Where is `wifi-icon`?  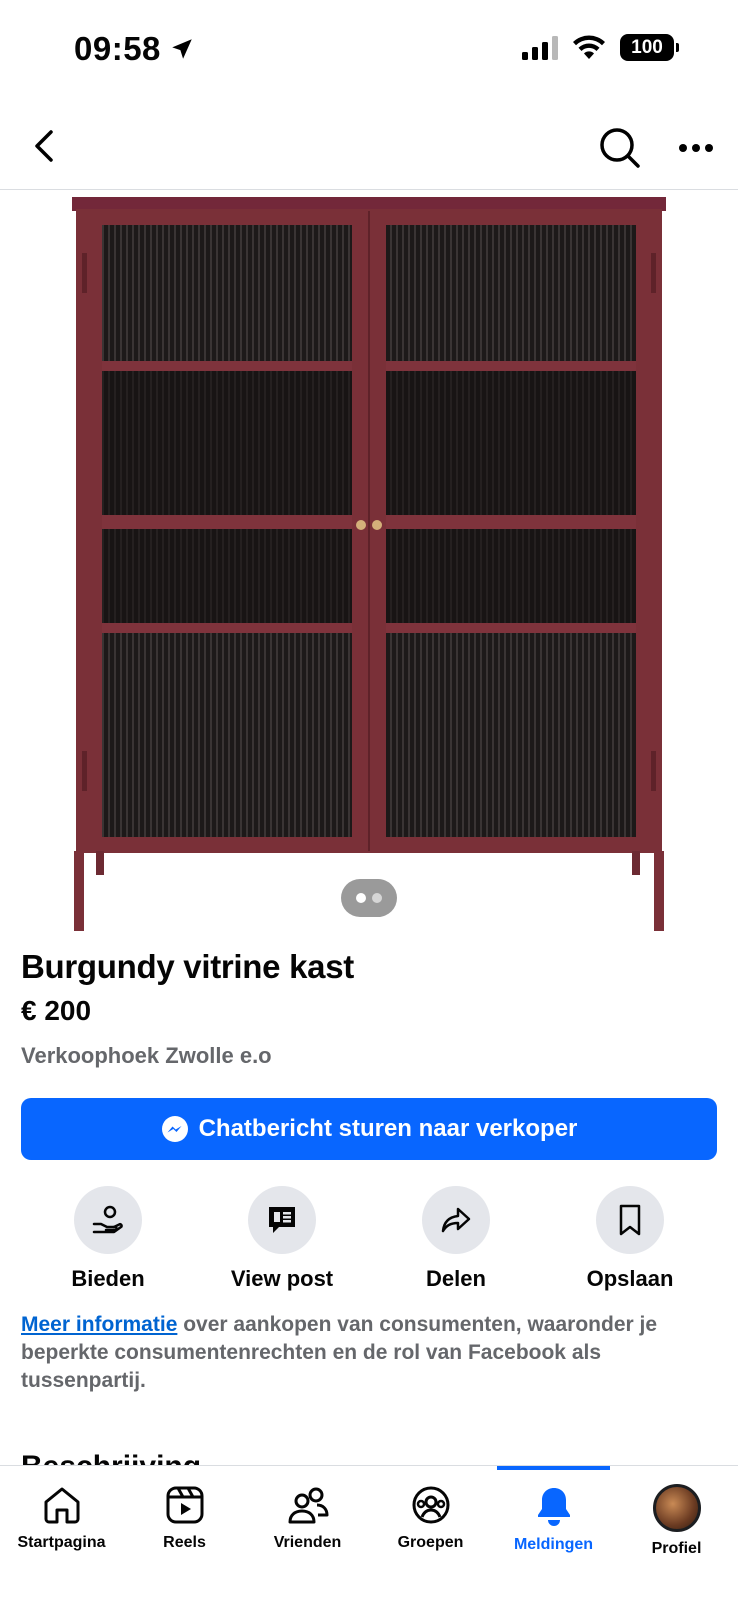 wifi-icon is located at coordinates (589, 47).